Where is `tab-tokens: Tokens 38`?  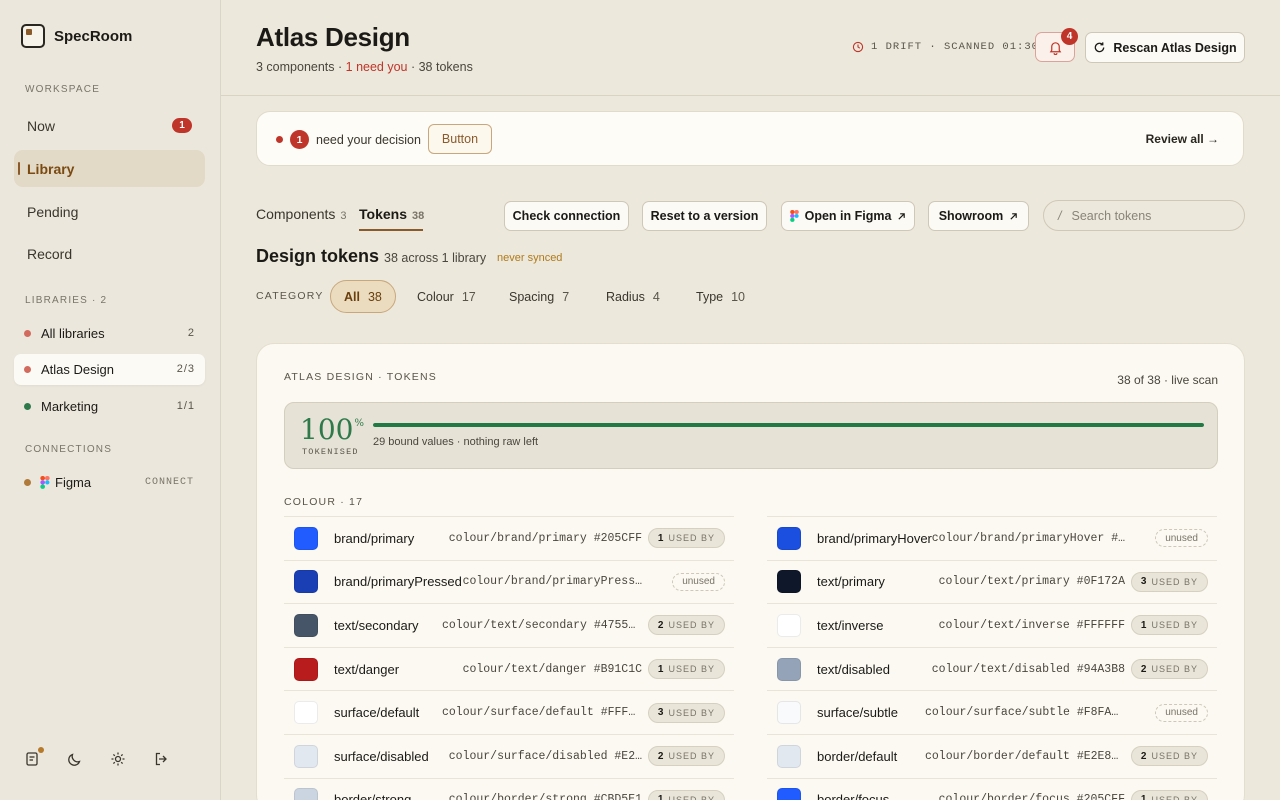 tab-tokens: Tokens 38 is located at coordinates (391, 214).